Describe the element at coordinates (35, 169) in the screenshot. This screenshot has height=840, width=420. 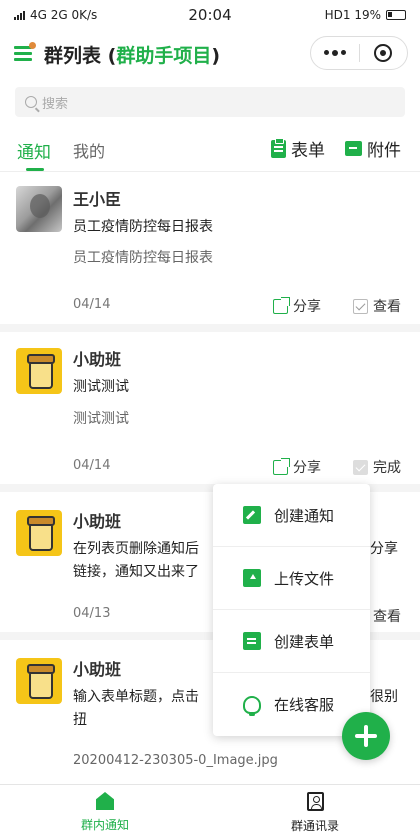
I see `tab-active-indicator` at that location.